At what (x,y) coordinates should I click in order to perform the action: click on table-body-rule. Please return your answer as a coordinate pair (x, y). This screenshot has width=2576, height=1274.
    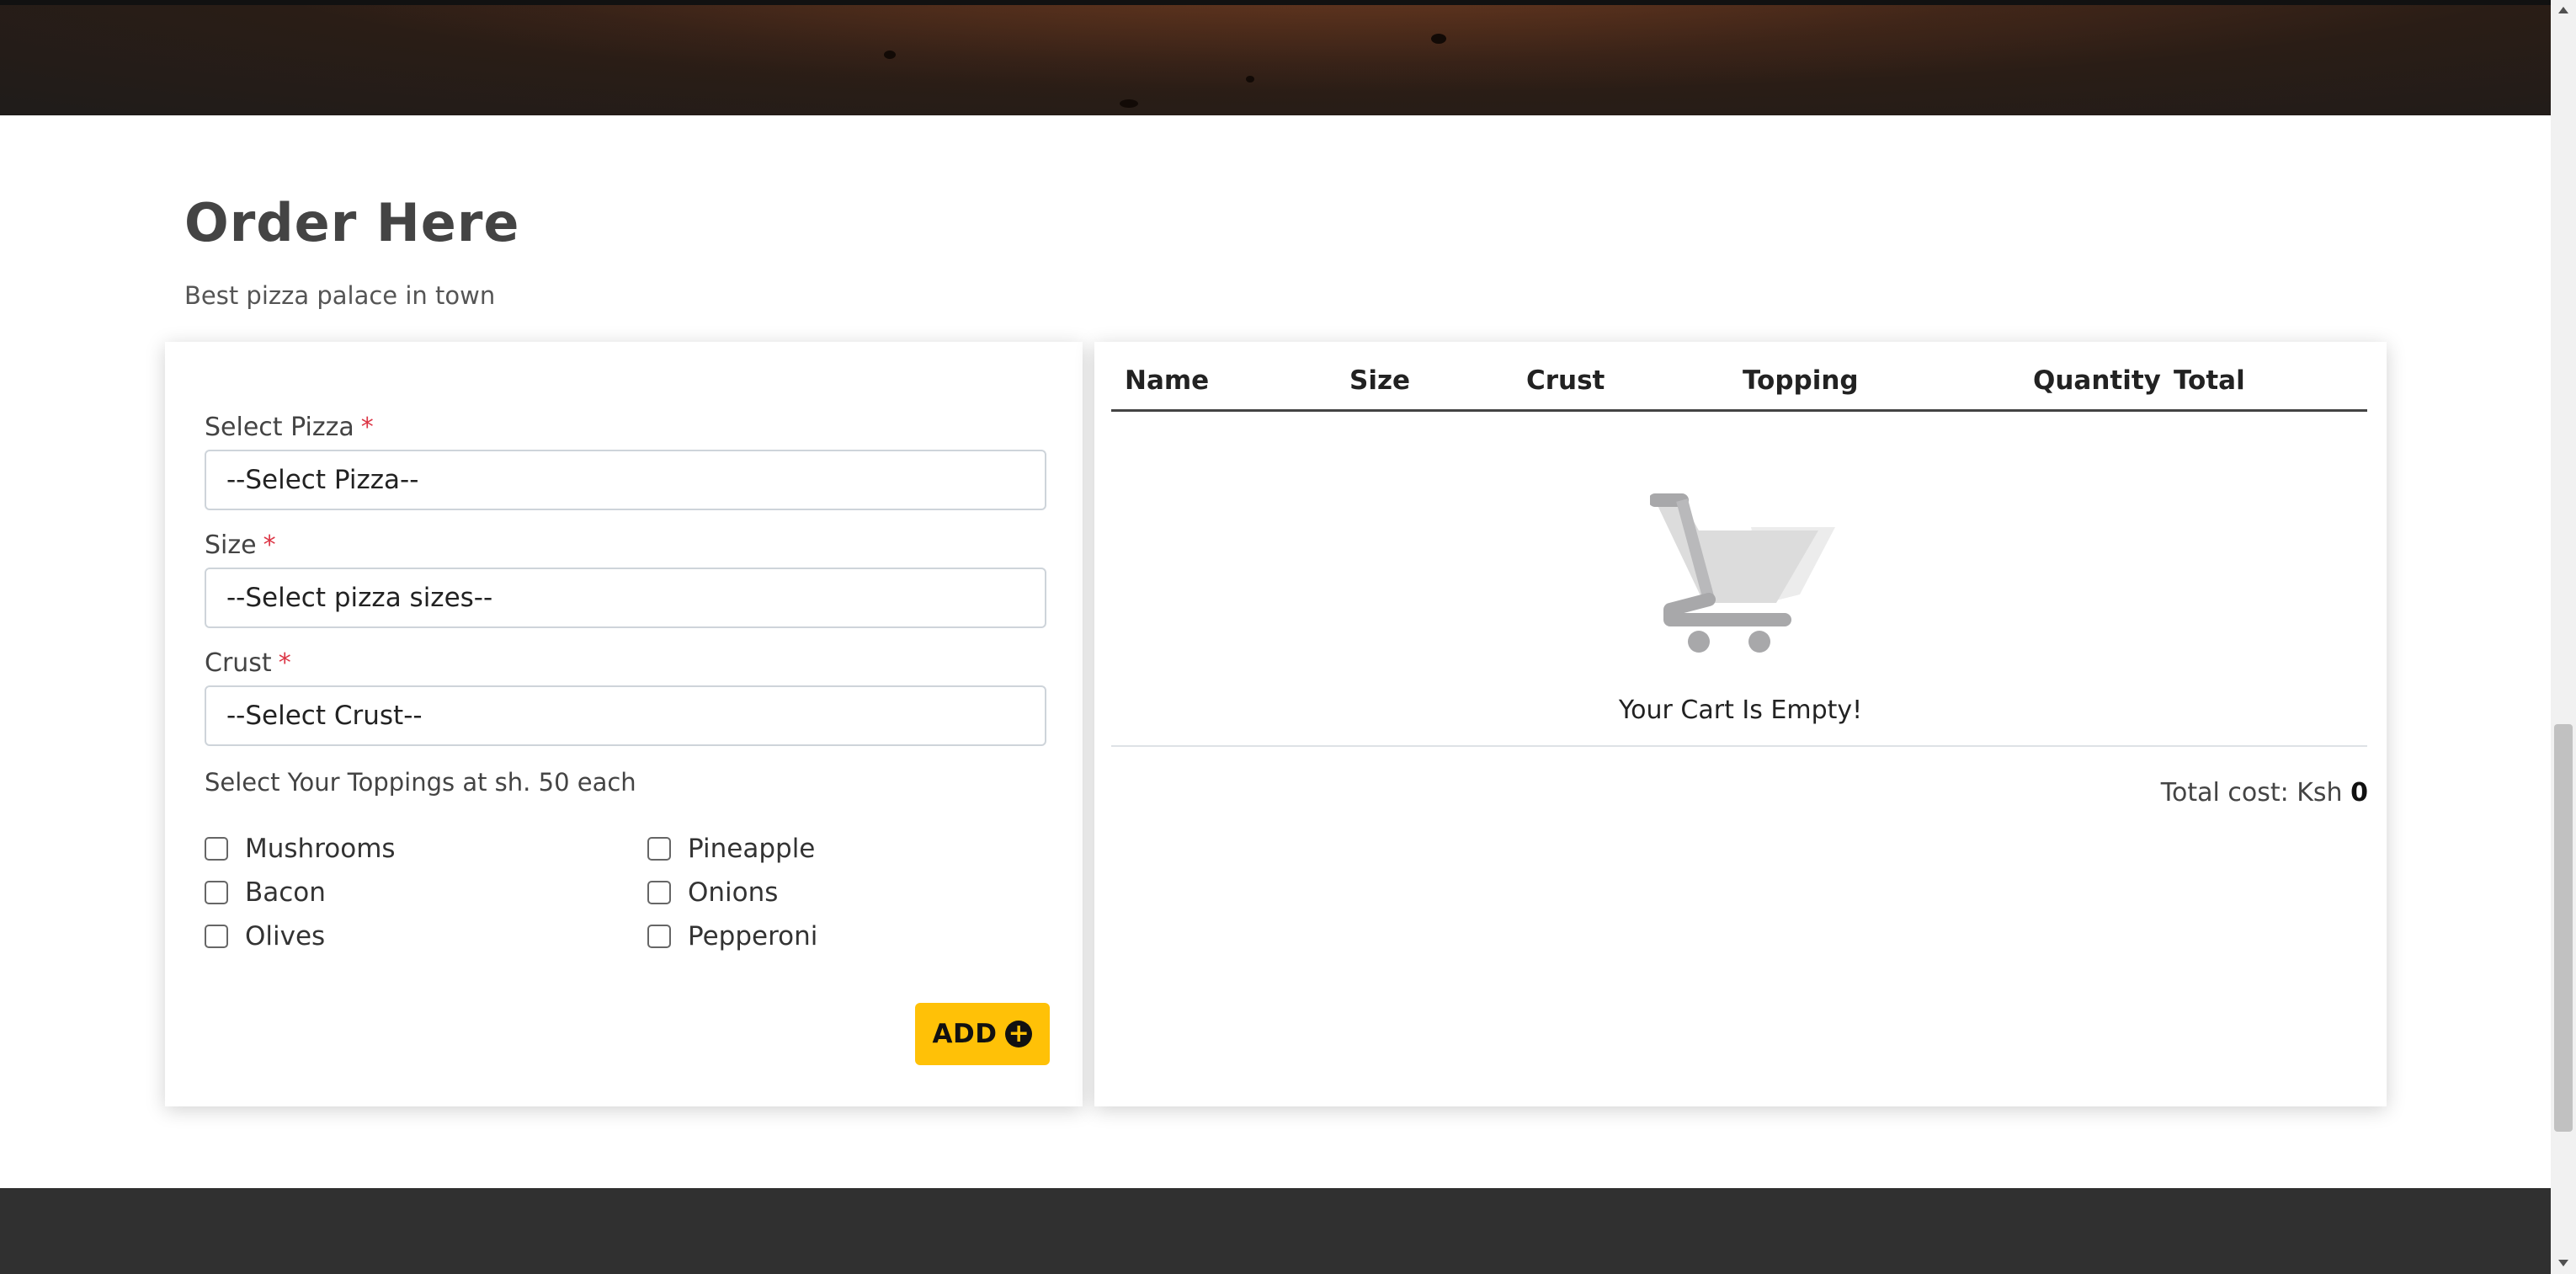
    Looking at the image, I should click on (1739, 746).